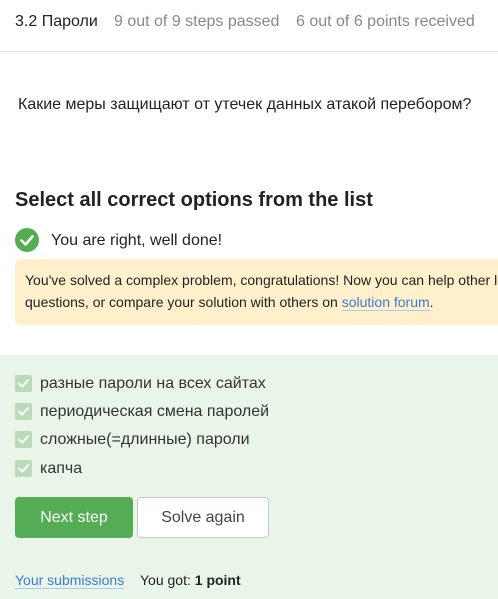 The width and height of the screenshot is (498, 599). I want to click on solve-again-button: Solve again, so click(203, 517).